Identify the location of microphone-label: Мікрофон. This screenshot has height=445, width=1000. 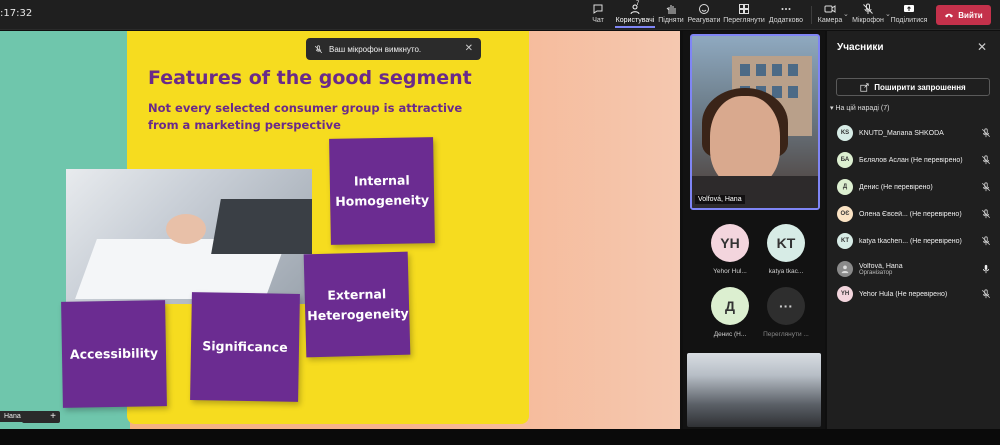
(868, 20).